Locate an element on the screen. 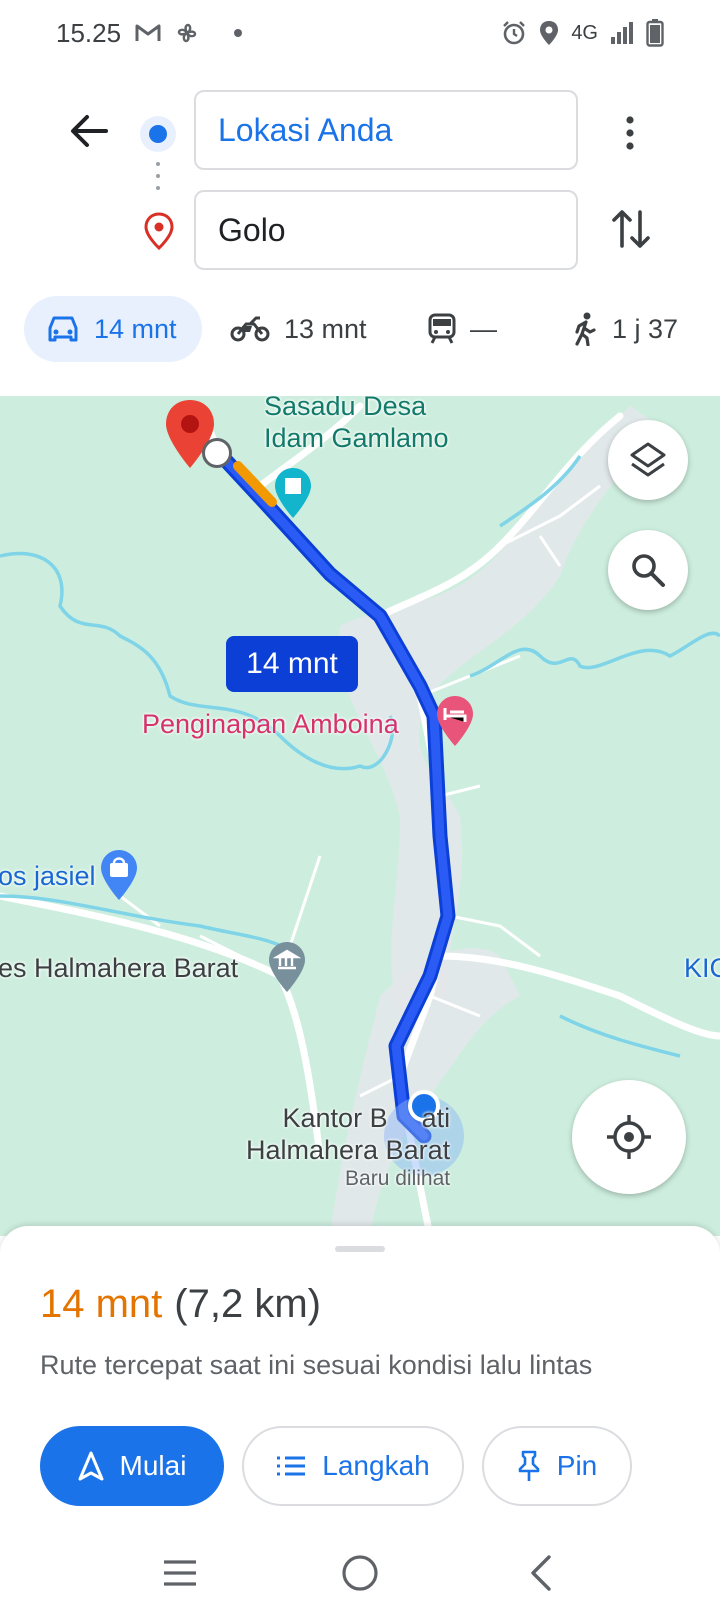 This screenshot has width=720, height=1612. layers-button is located at coordinates (648, 460).